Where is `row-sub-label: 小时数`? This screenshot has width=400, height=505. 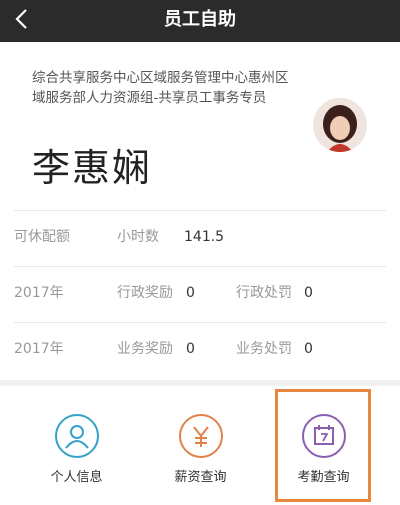
row-sub-label: 小时数 is located at coordinates (138, 237).